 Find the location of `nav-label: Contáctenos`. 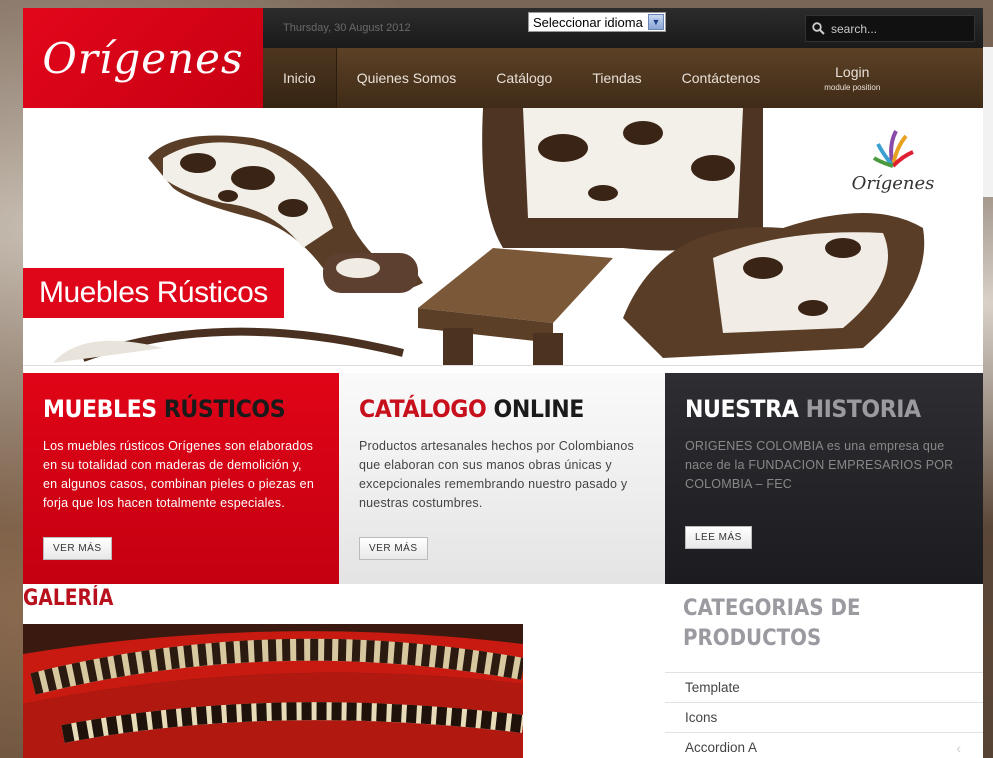

nav-label: Contáctenos is located at coordinates (721, 78).